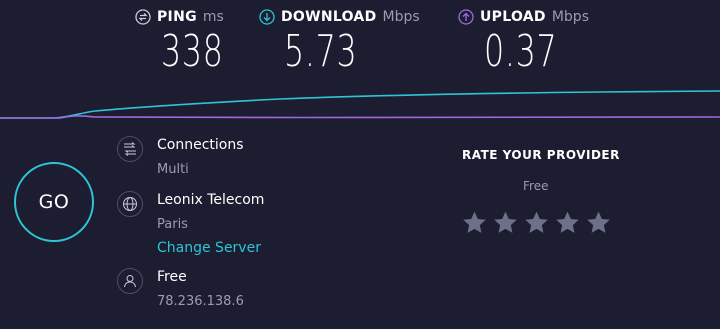  What do you see at coordinates (177, 17) in the screenshot?
I see `ping-label: PING` at bounding box center [177, 17].